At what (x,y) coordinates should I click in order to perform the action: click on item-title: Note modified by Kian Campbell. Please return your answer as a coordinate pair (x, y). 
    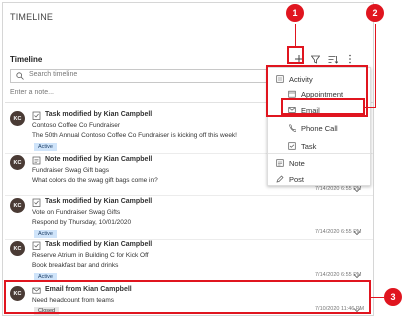
    Looking at the image, I should click on (99, 159).